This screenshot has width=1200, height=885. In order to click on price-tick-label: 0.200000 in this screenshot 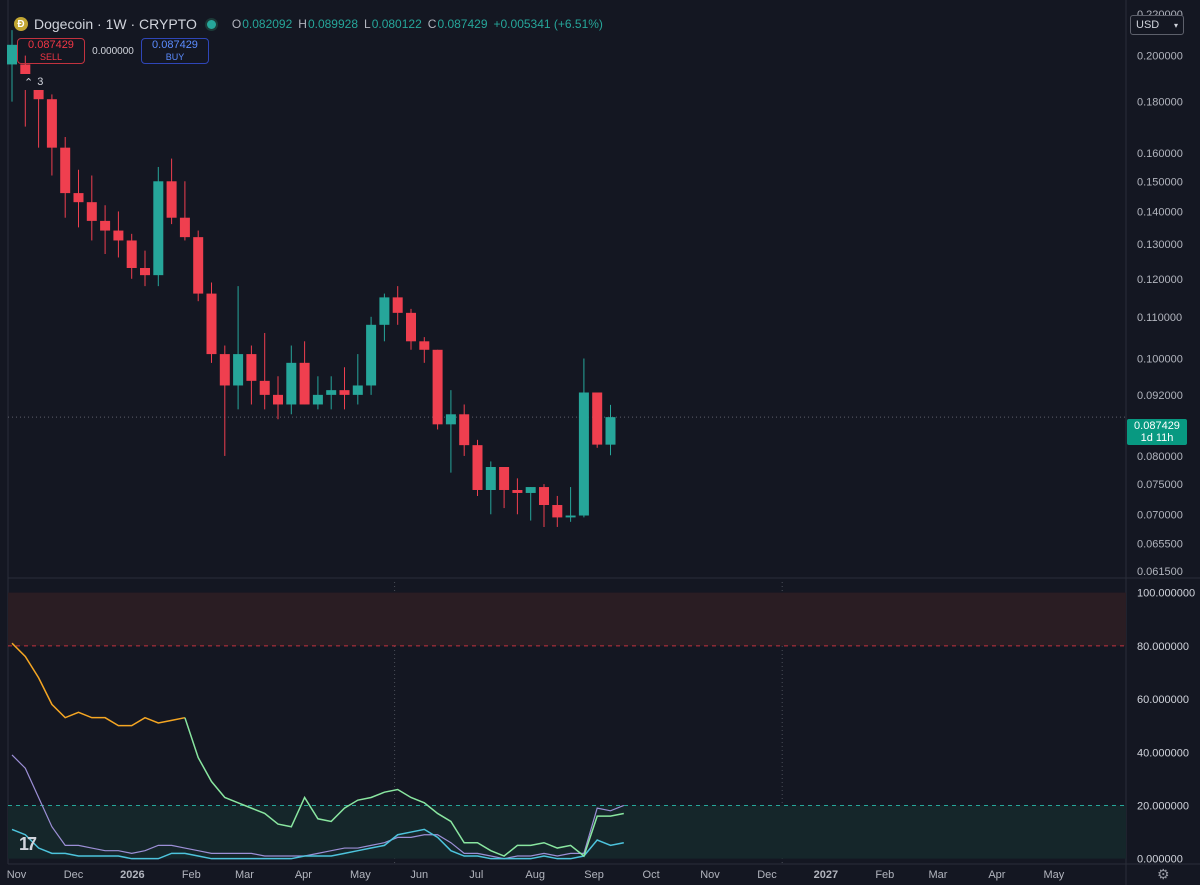, I will do `click(1160, 57)`.